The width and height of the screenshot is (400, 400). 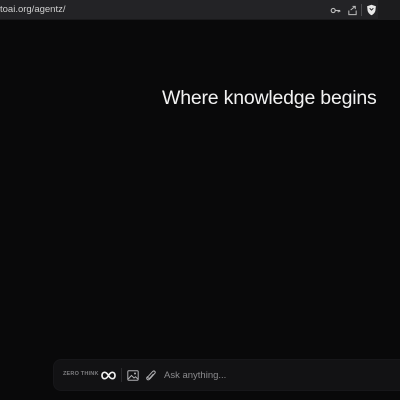 I want to click on browser-url-bar: toai.org/agentz/, so click(x=200, y=10).